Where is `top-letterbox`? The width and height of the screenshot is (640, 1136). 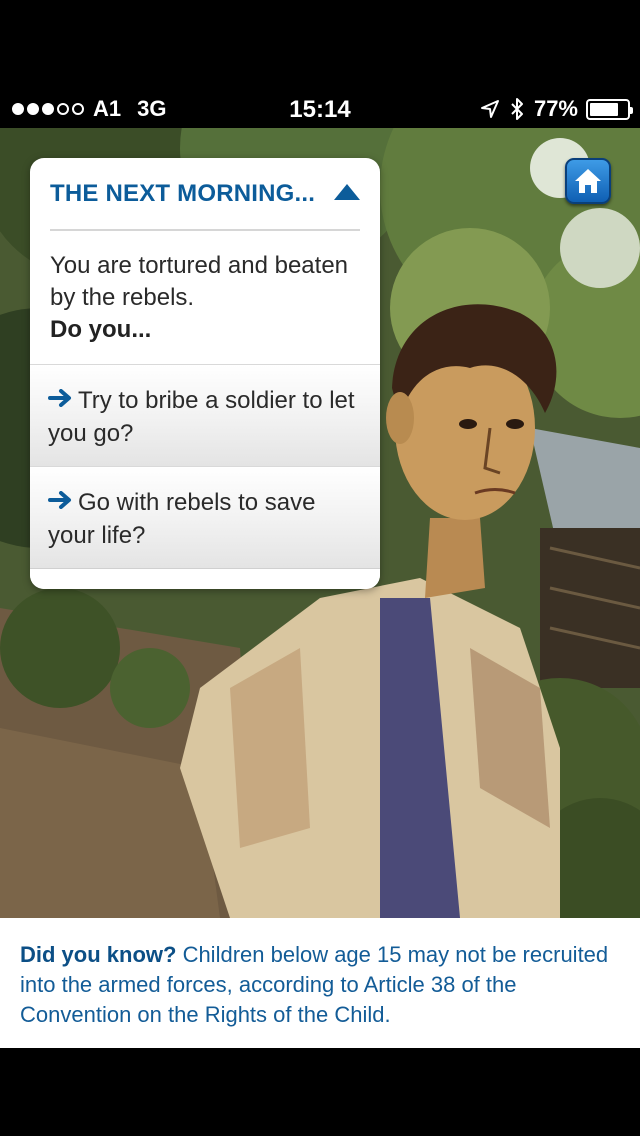 top-letterbox is located at coordinates (320, 45).